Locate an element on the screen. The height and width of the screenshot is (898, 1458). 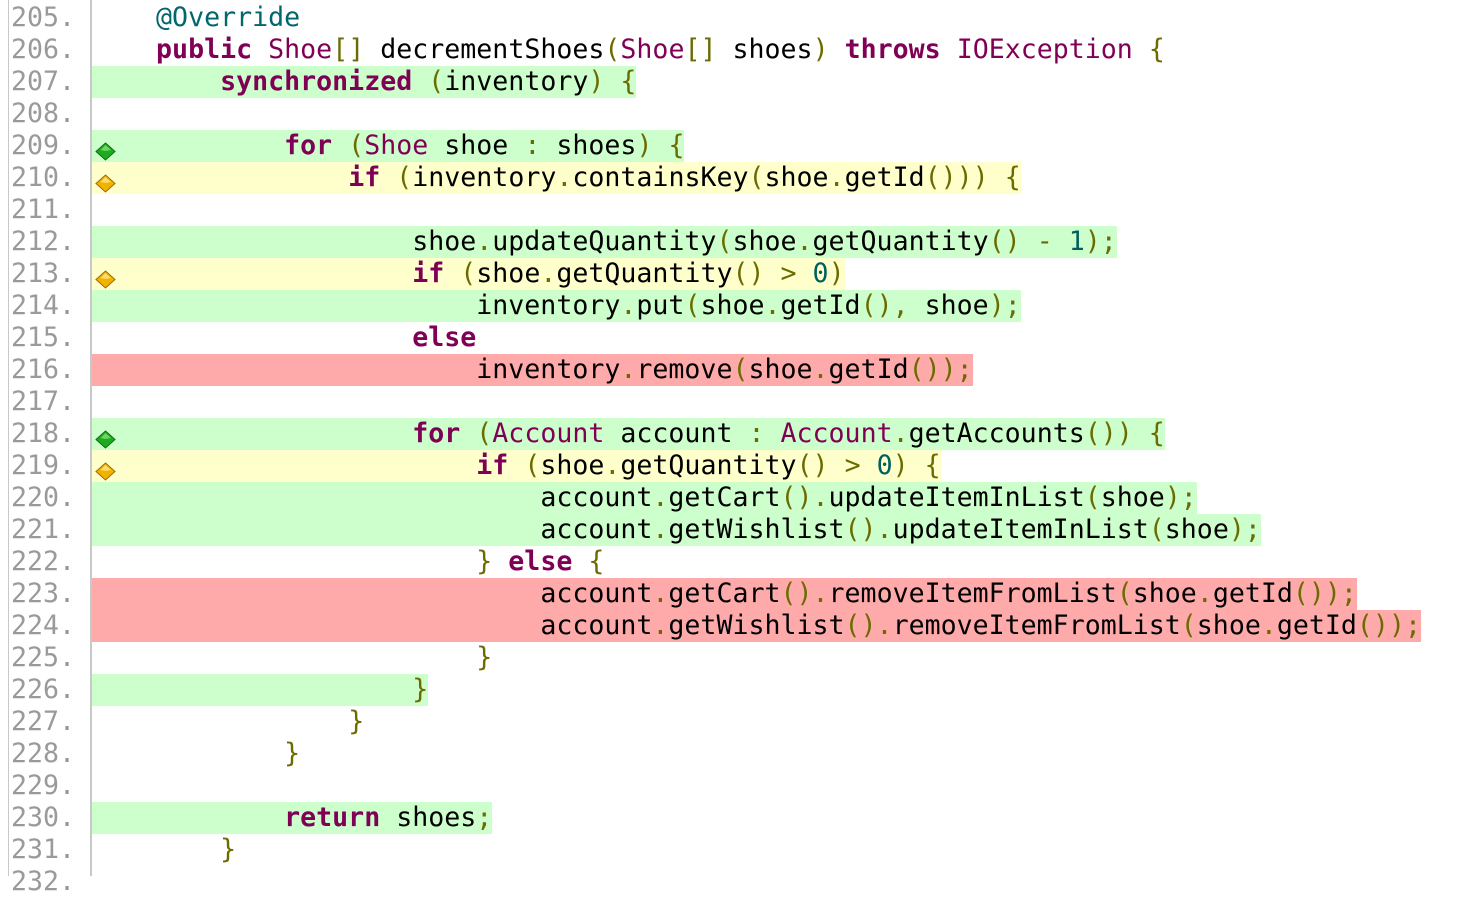
code-token: Shoe is located at coordinates (300, 49).